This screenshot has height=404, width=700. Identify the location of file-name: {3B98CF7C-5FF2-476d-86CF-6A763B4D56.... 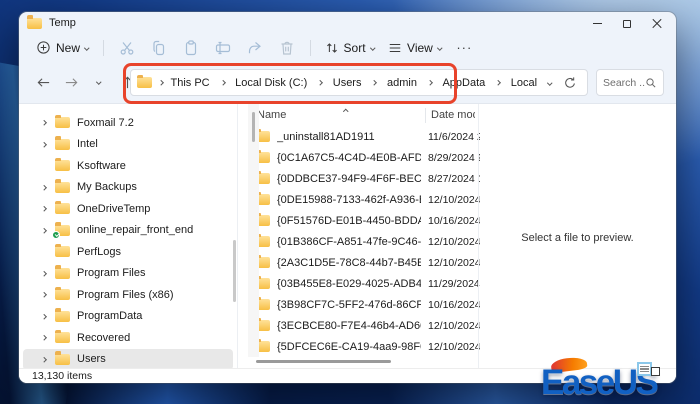
(349, 304).